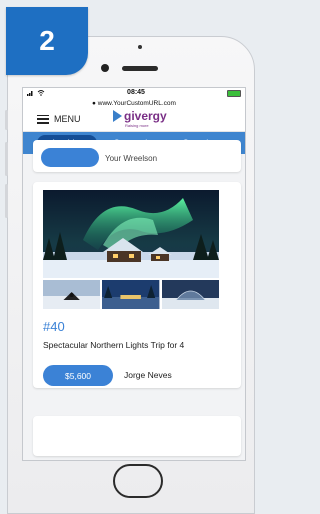 Image resolution: width=320 pixels, height=514 pixels. I want to click on menu-label: MENU, so click(67, 119).